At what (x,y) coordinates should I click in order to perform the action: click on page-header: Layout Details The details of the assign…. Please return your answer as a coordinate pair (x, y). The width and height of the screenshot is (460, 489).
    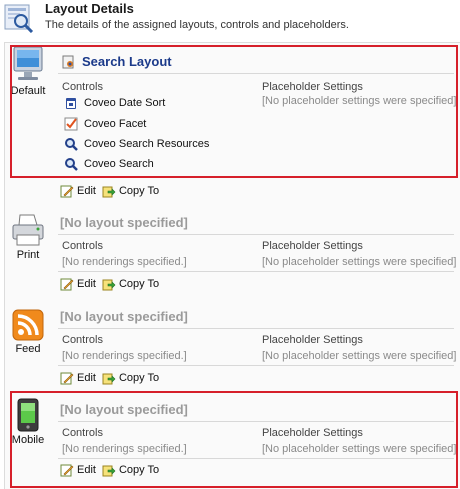
    Looking at the image, I should click on (230, 18).